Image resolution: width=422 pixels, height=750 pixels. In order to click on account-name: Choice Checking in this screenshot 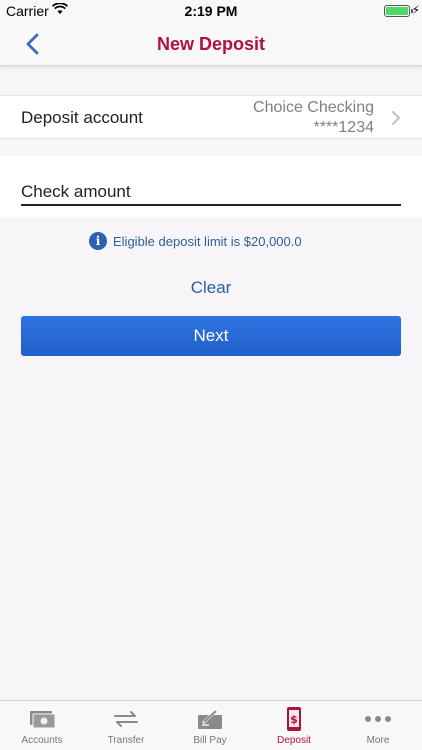, I will do `click(313, 107)`.